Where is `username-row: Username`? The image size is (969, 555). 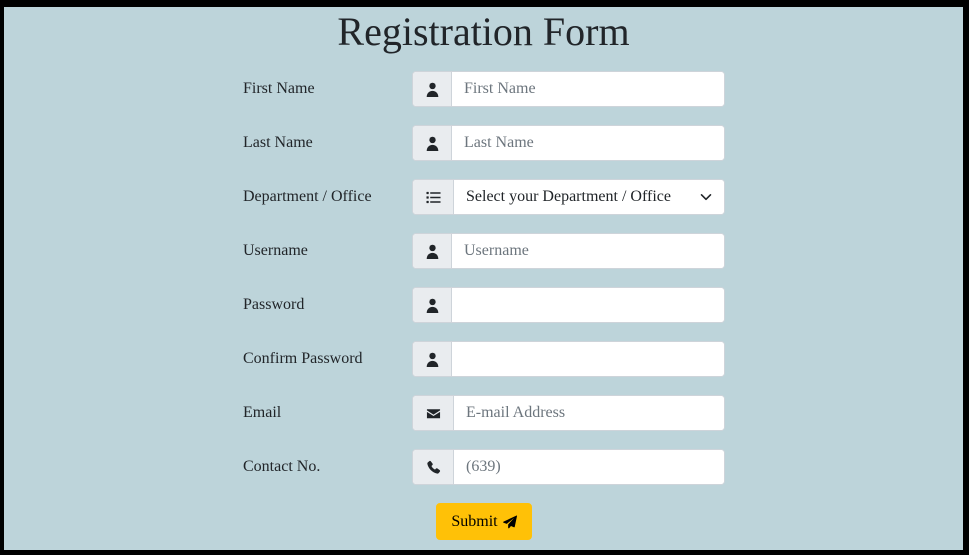 username-row: Username is located at coordinates (483, 251).